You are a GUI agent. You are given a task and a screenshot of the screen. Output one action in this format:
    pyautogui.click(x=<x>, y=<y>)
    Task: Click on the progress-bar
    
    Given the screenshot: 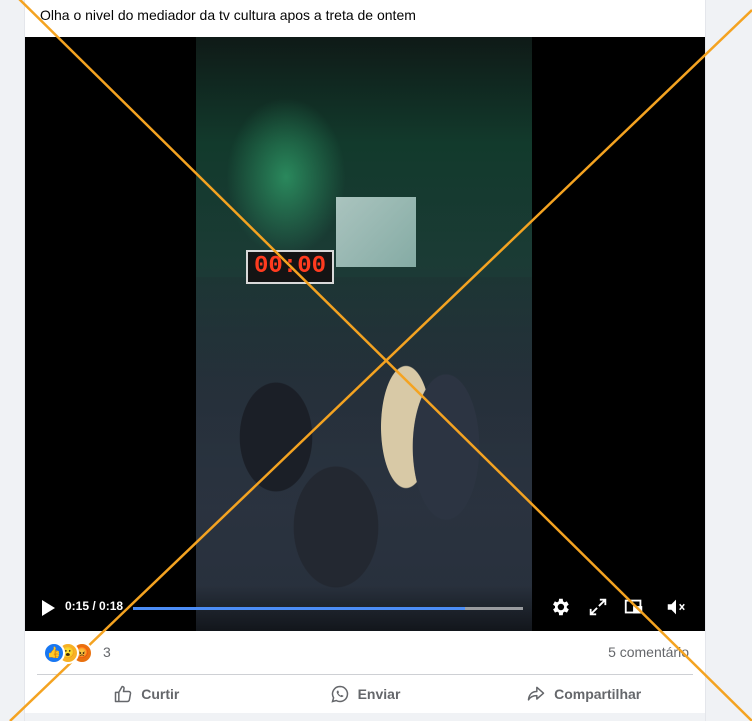 What is the action you would take?
    pyautogui.click(x=328, y=608)
    